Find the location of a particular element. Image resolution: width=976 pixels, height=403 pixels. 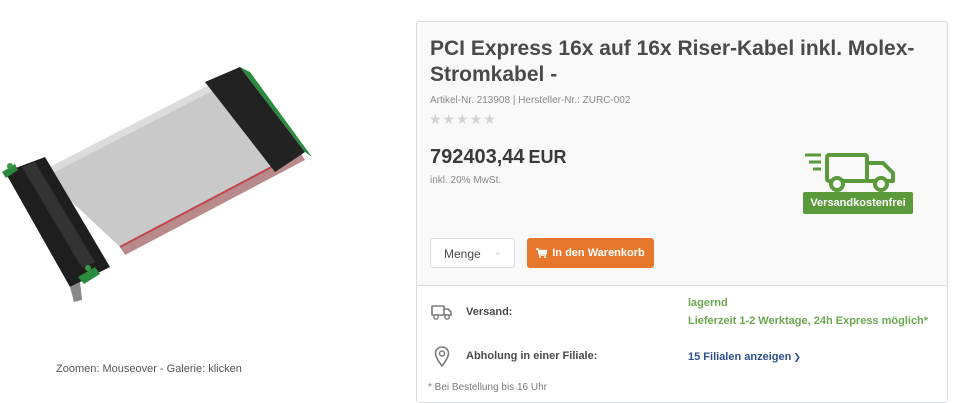

stock-status: lagernd is located at coordinates (708, 303).